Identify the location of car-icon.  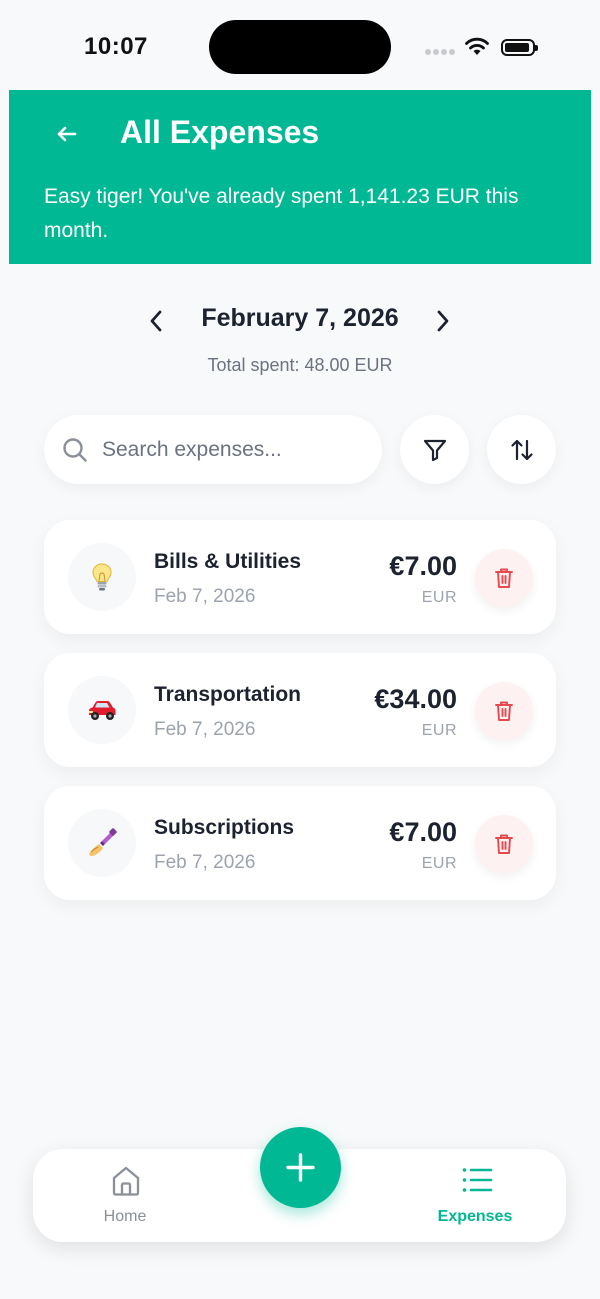
(102, 710).